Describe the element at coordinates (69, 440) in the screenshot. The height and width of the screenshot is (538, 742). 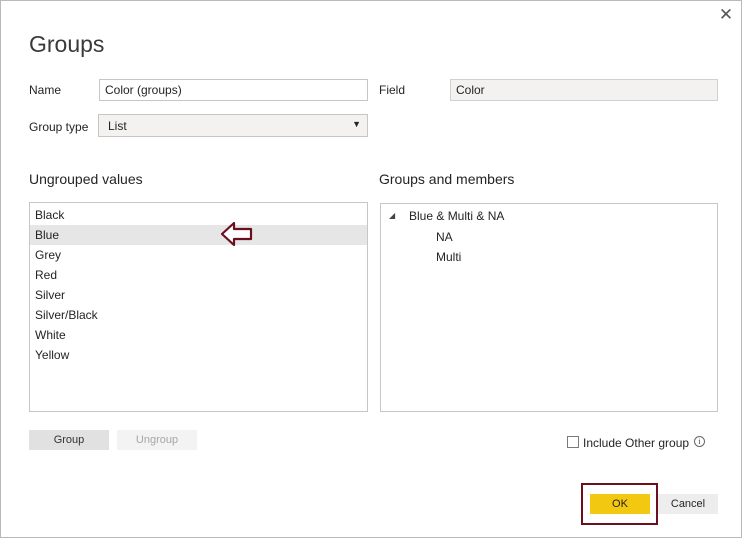
I see `group-button: Group` at that location.